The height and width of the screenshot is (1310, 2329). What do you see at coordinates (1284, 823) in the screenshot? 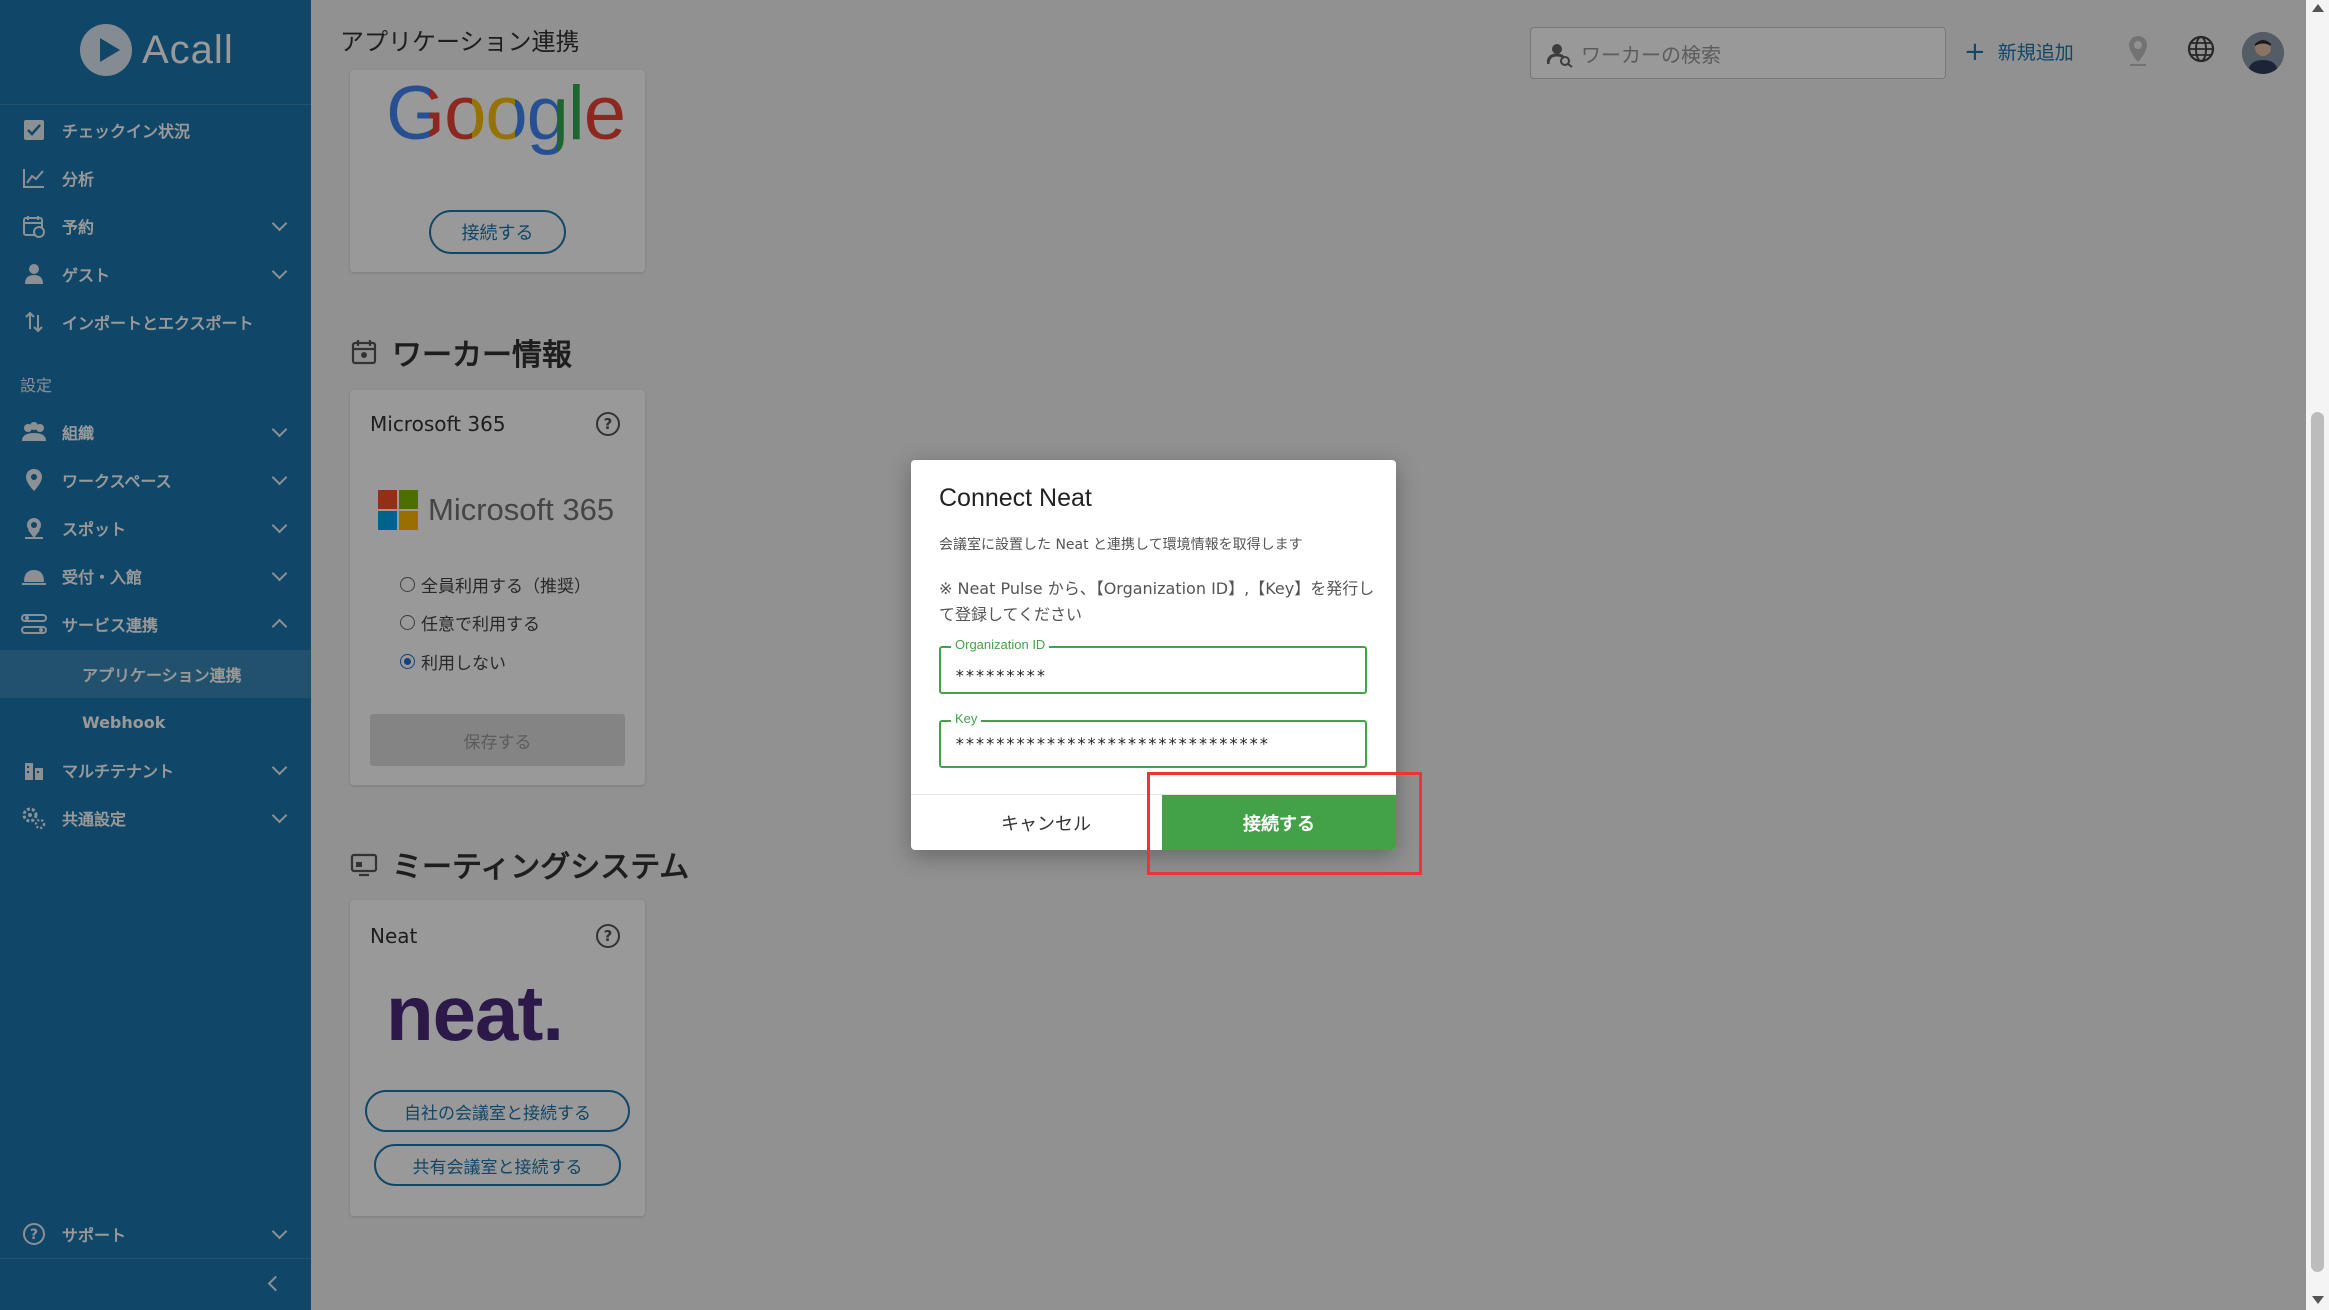
I see `highlight-annotation` at bounding box center [1284, 823].